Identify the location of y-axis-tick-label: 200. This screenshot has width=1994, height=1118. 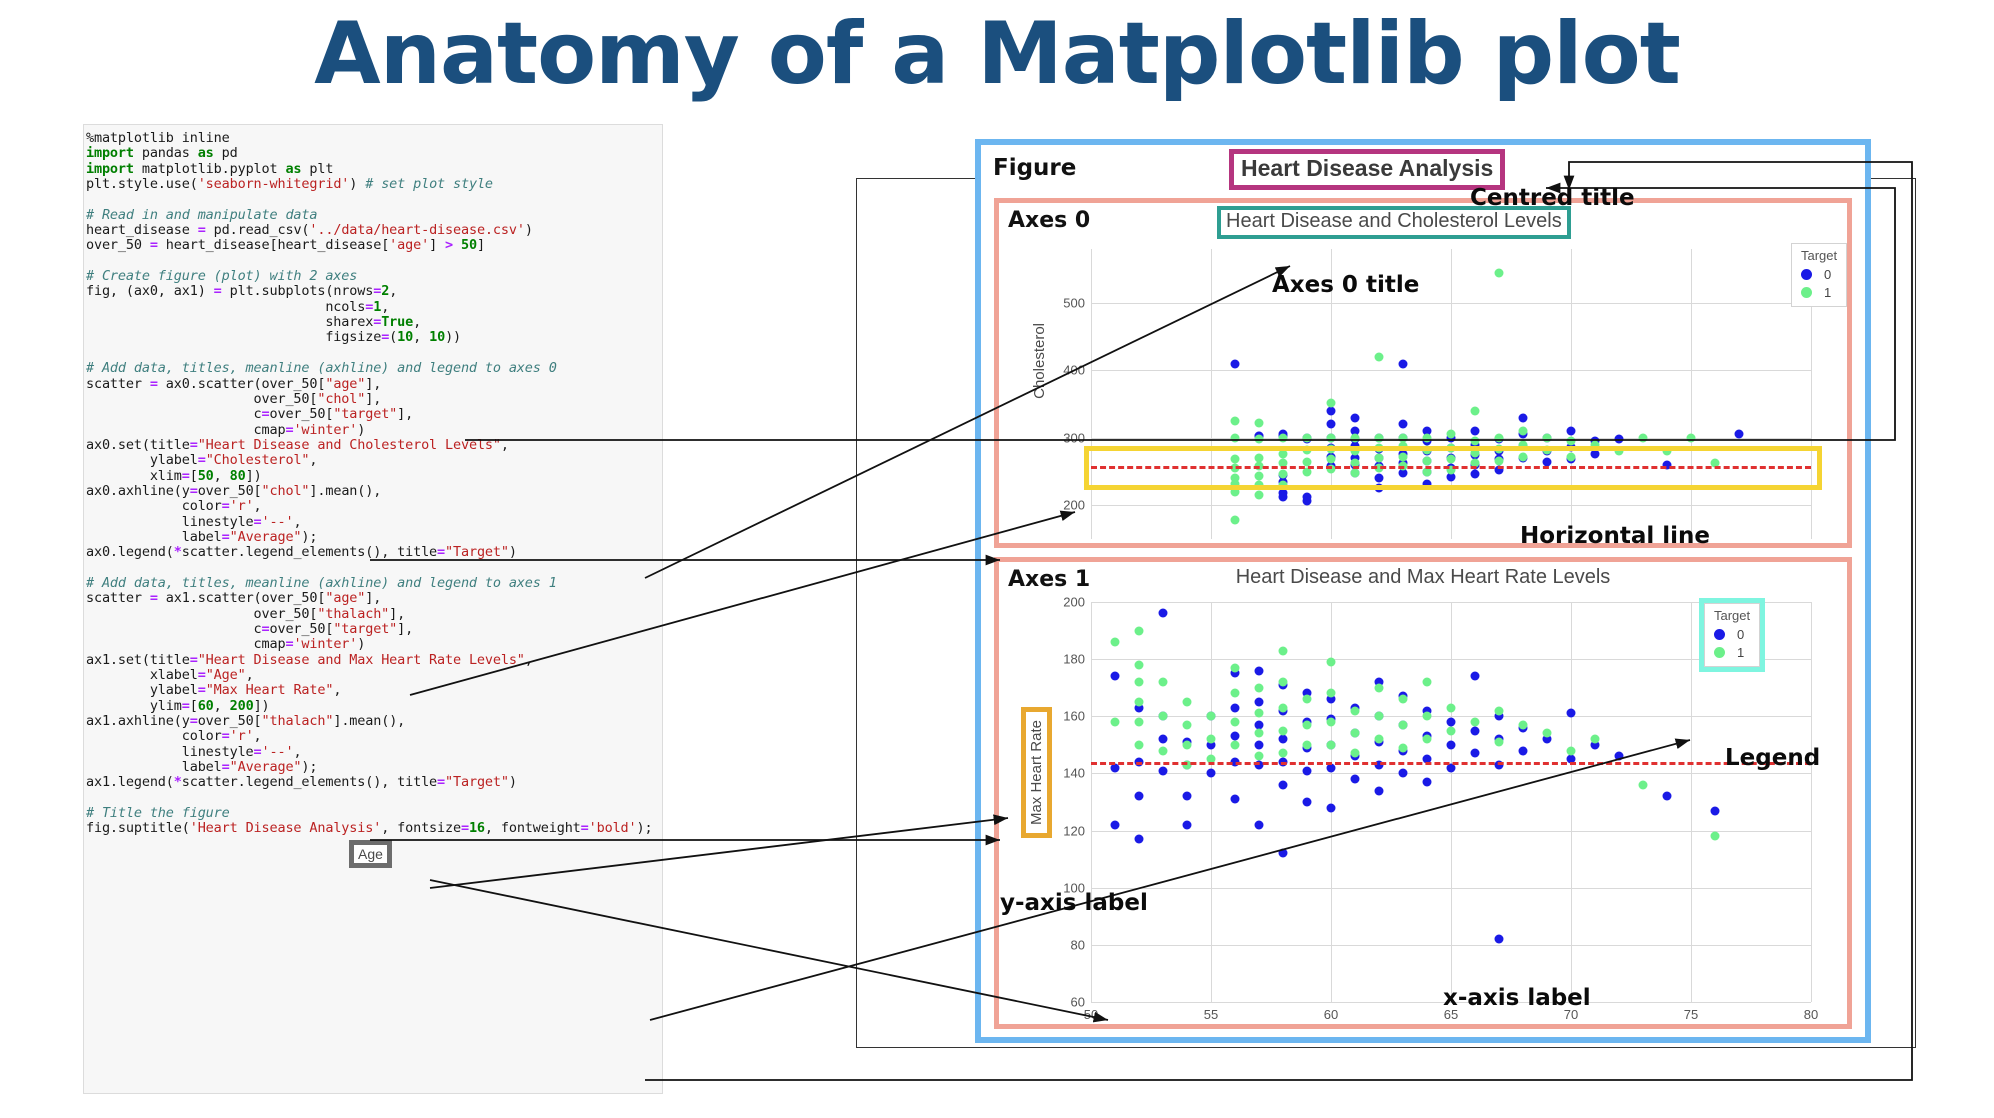
(1074, 602).